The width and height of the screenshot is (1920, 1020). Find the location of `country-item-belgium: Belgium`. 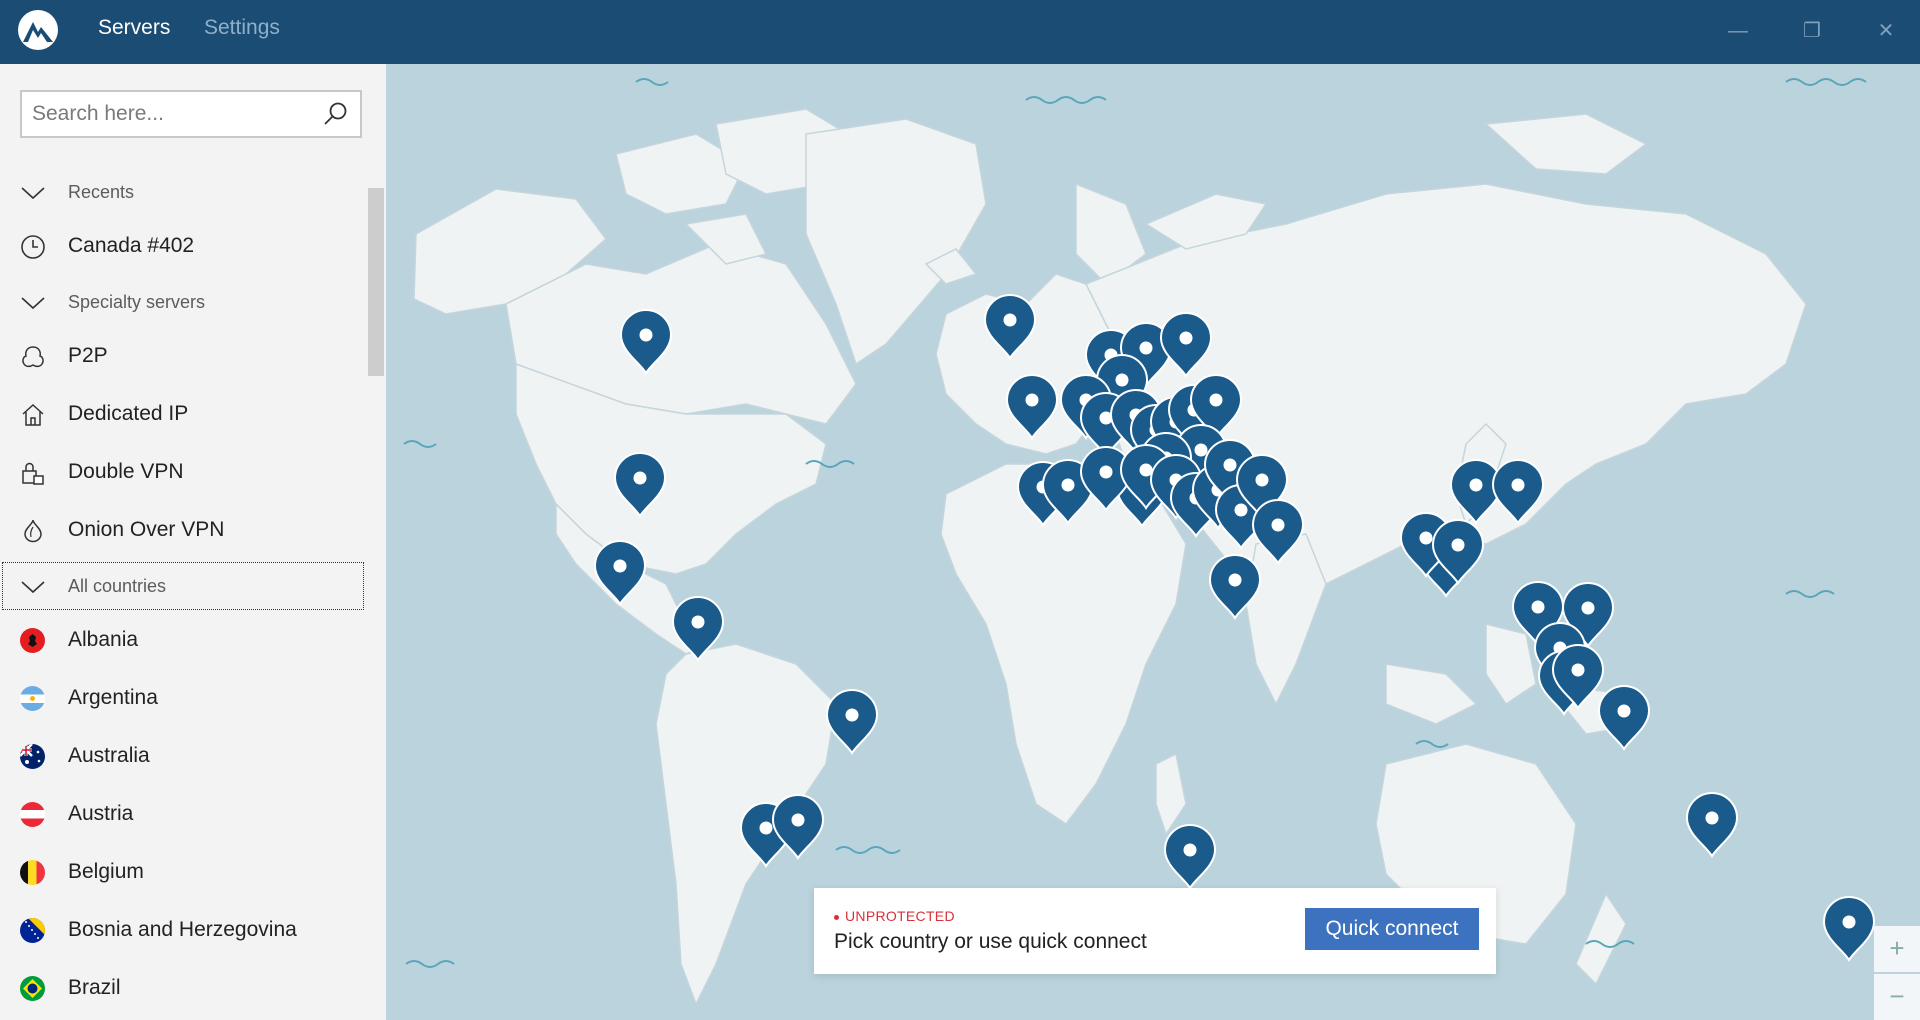

country-item-belgium: Belgium is located at coordinates (183, 872).